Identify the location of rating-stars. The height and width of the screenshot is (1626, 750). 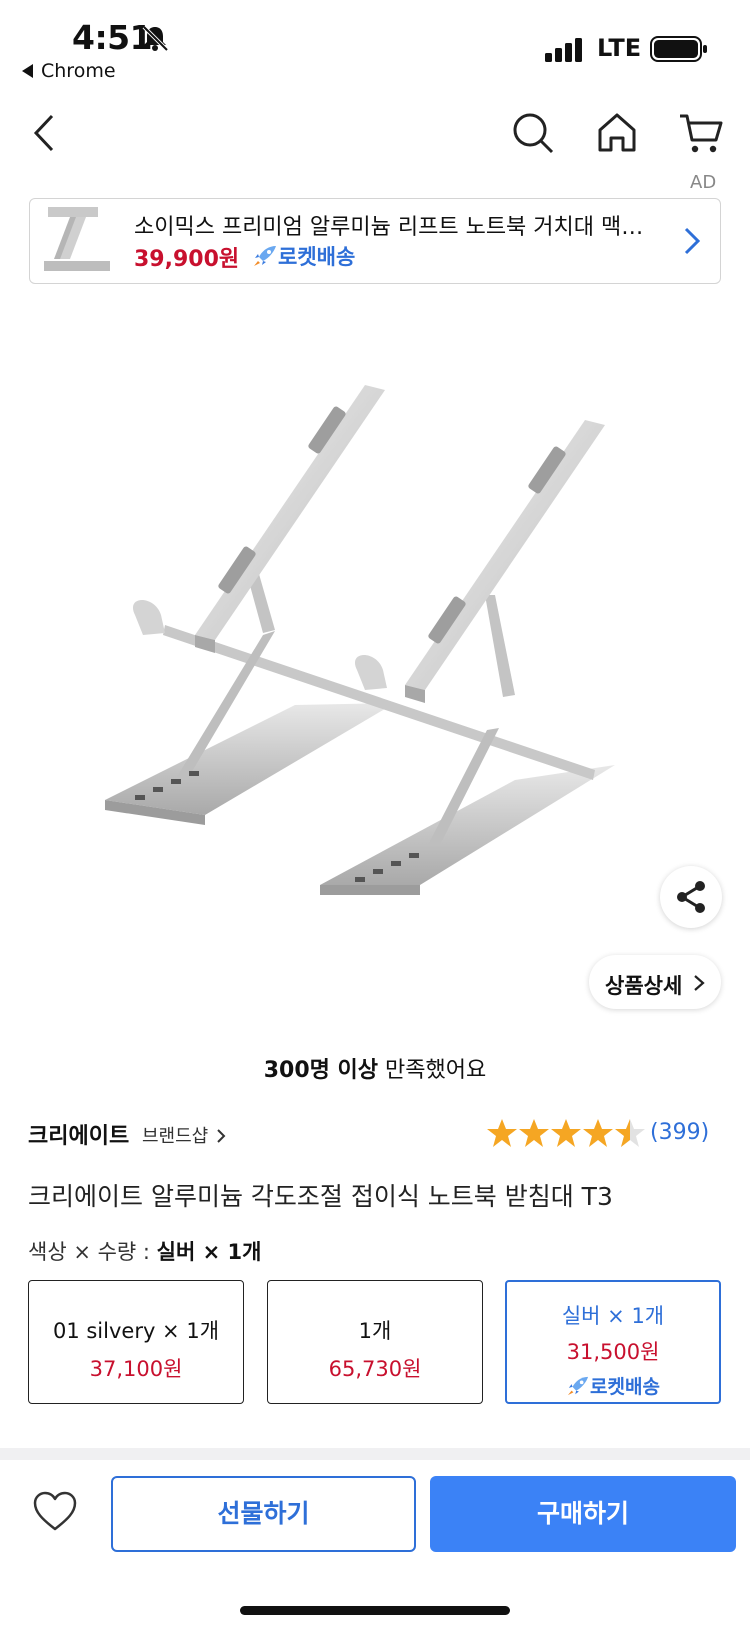
(566, 1133).